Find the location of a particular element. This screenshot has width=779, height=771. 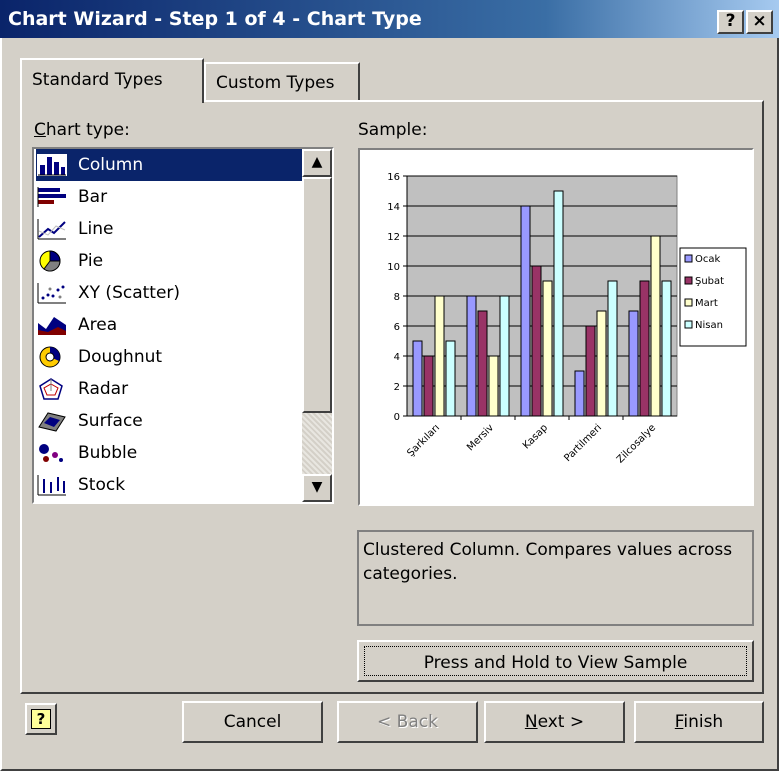

scroll-up-button: ▲ is located at coordinates (317, 163).